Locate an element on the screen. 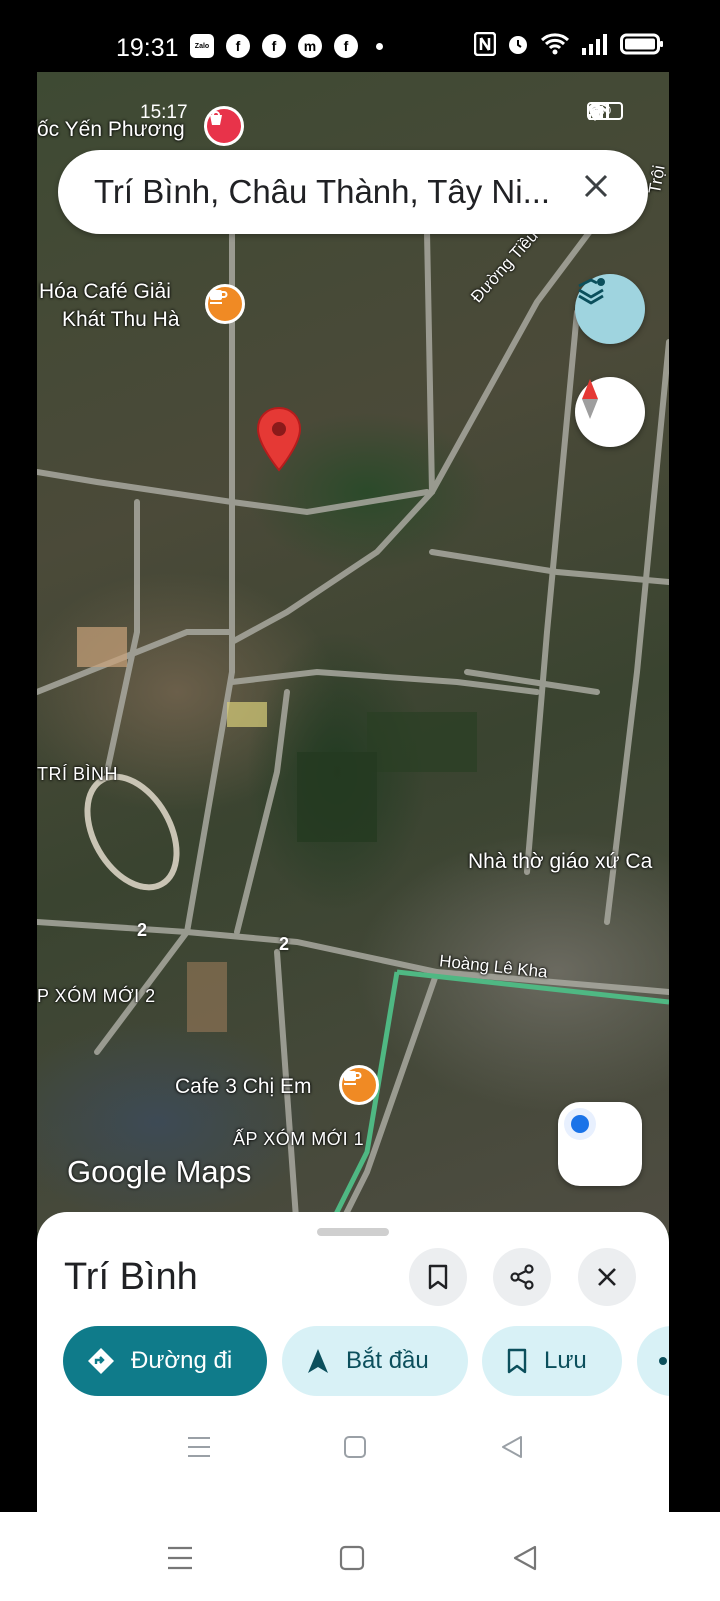 The image size is (720, 1601). watermark-google: Google is located at coordinates (117, 1171).